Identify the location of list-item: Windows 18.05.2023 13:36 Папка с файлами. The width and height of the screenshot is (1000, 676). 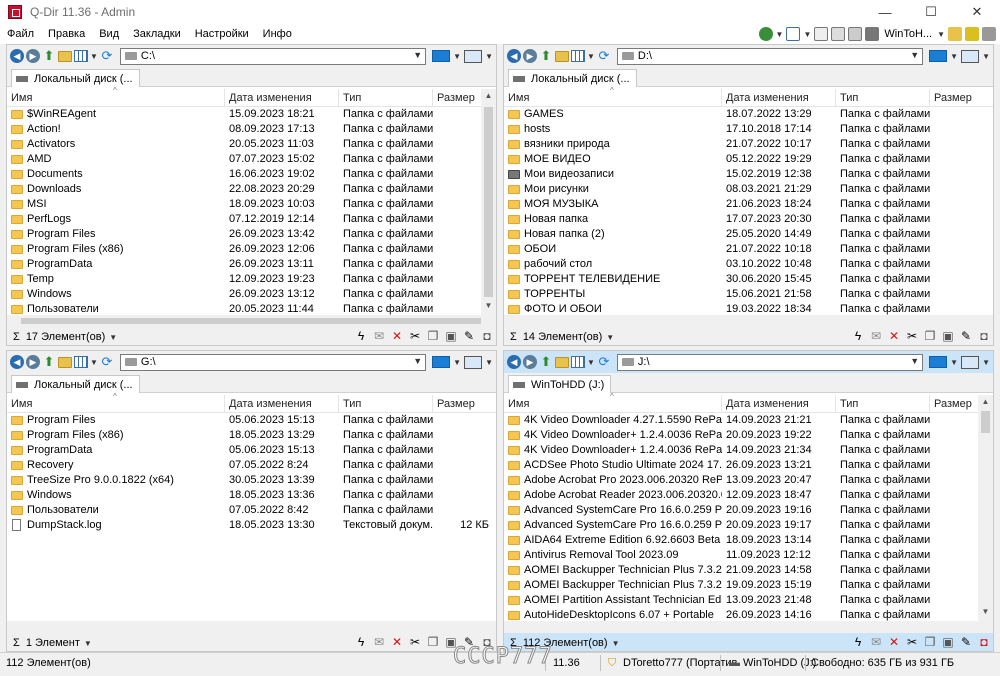
(251, 495).